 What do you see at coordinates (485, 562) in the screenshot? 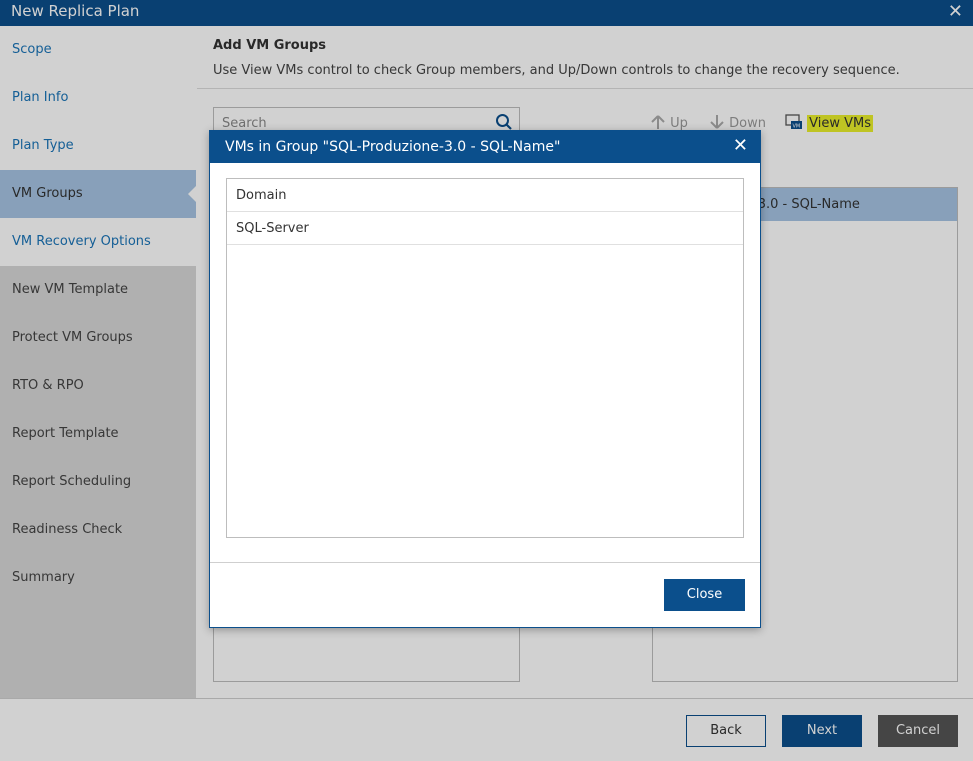
I see `dialog-divider` at bounding box center [485, 562].